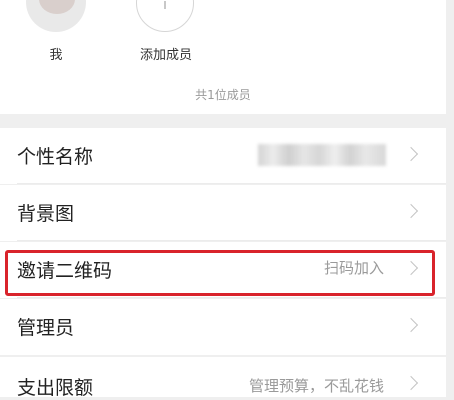  I want to click on settings-row-admin: 管理员, so click(223, 327).